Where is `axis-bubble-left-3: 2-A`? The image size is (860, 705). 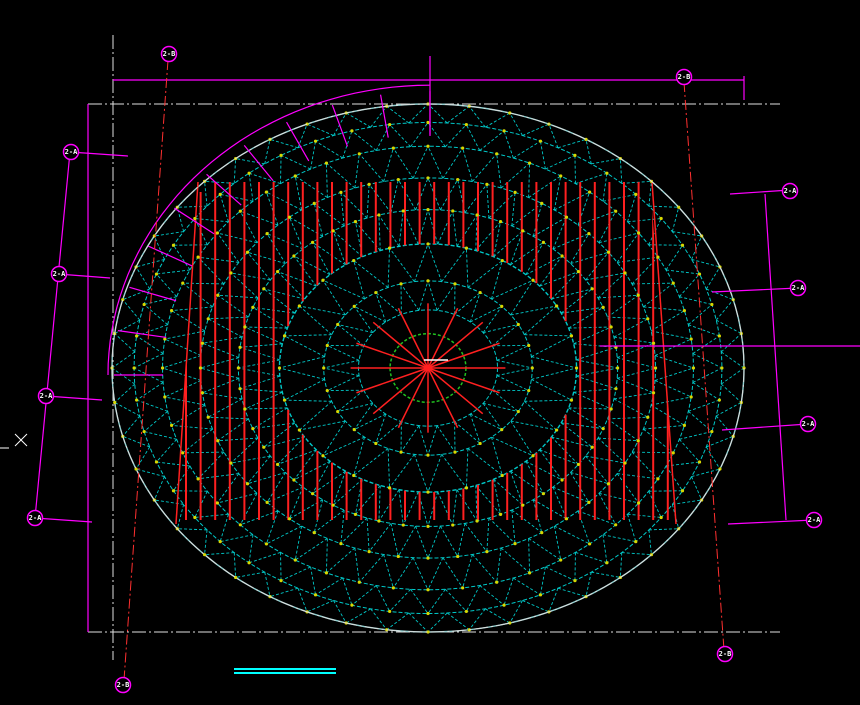 axis-bubble-left-3: 2-A is located at coordinates (46, 396).